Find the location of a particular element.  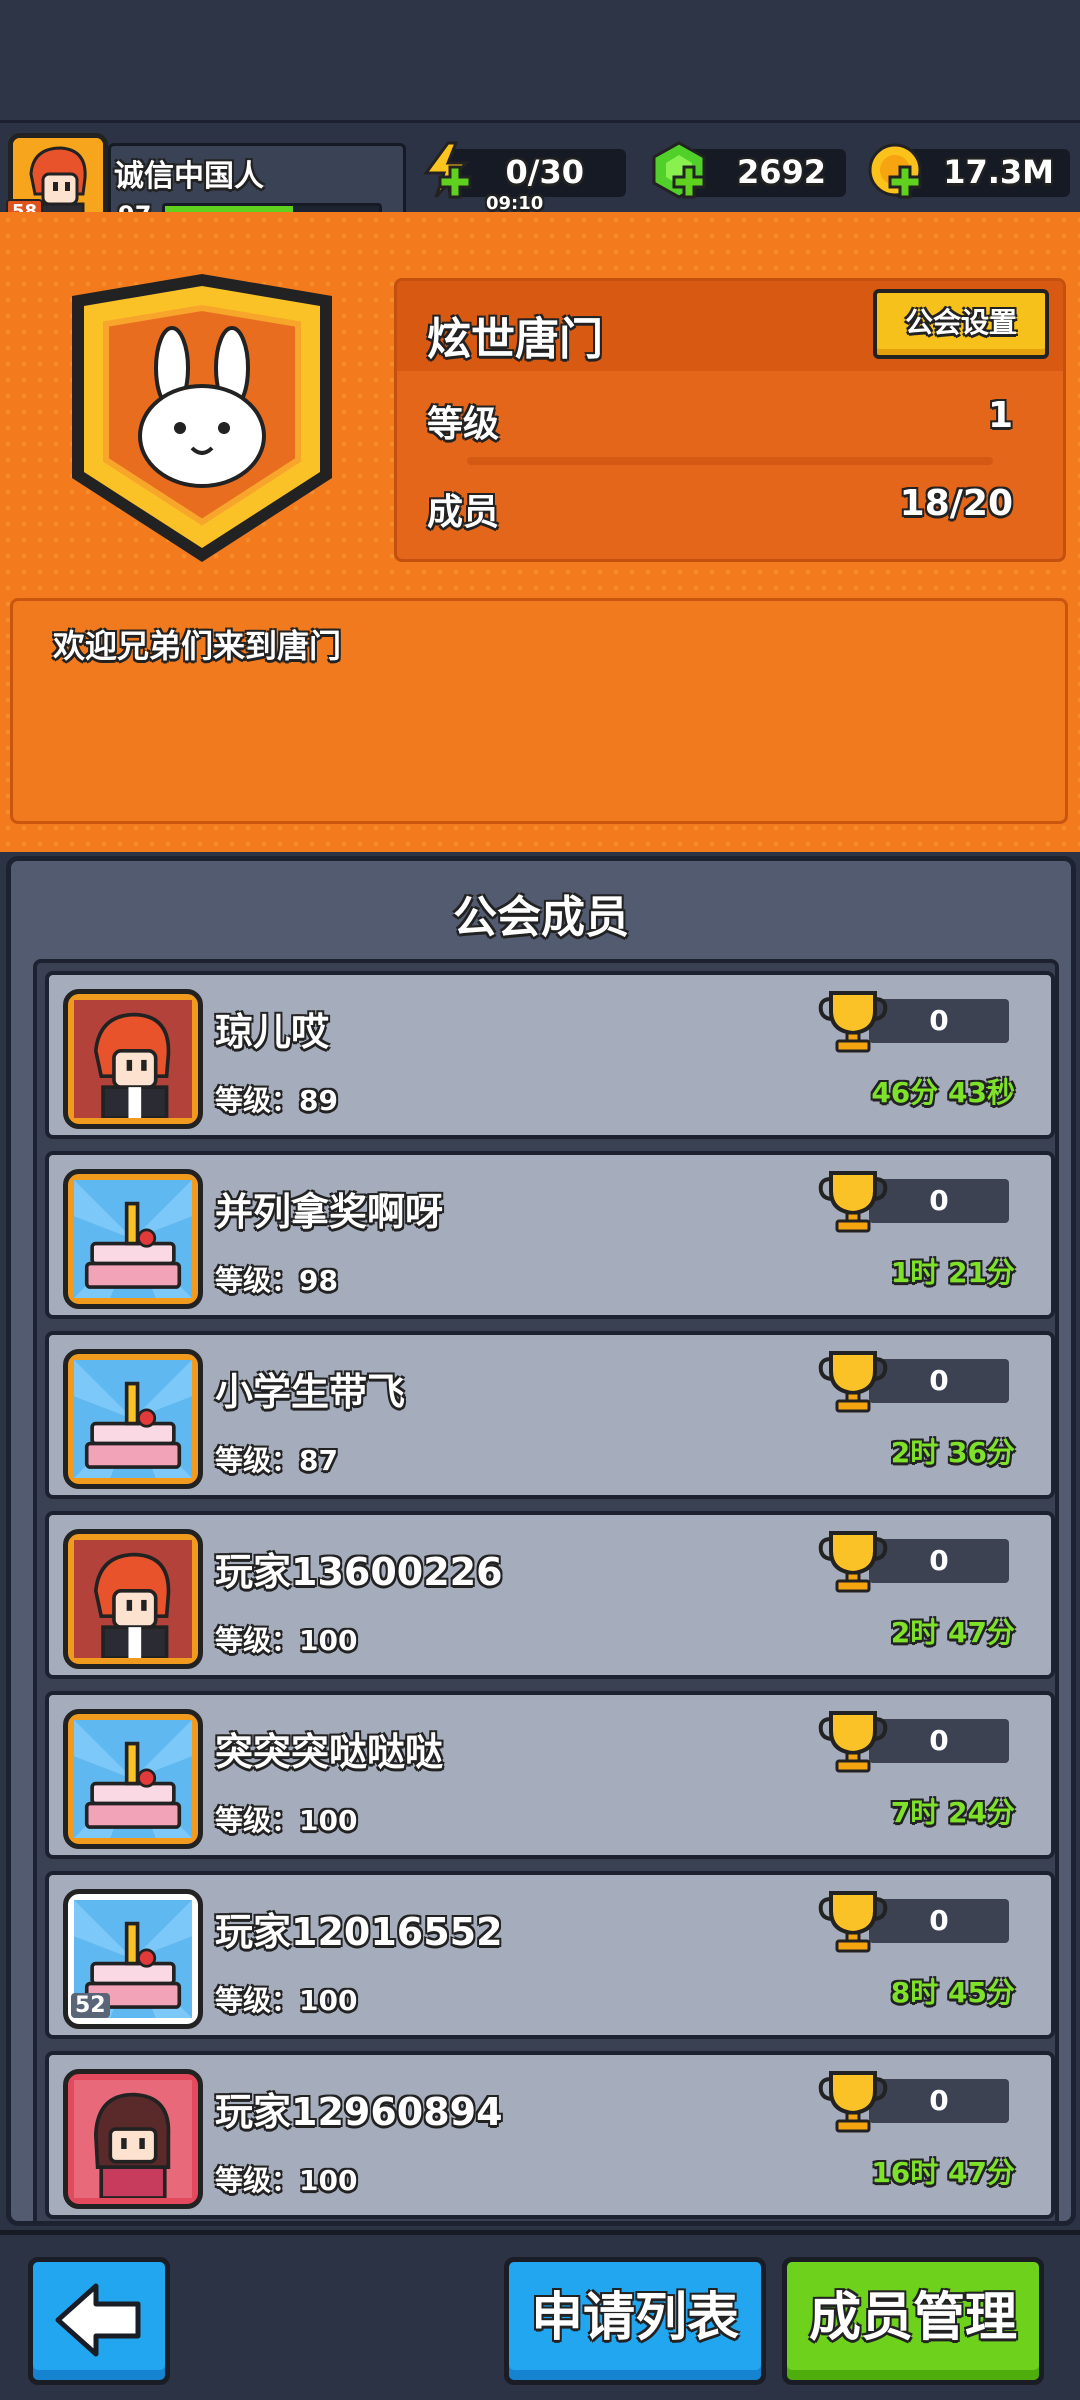

guild-members-value: 18/20 is located at coordinates (956, 503).